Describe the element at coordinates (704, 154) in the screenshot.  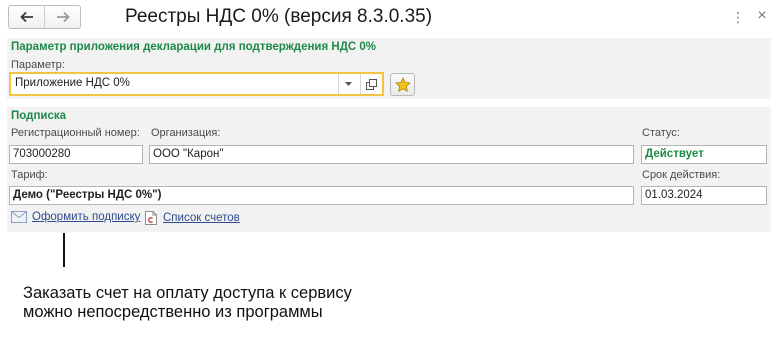
I see `status-field: Действует` at that location.